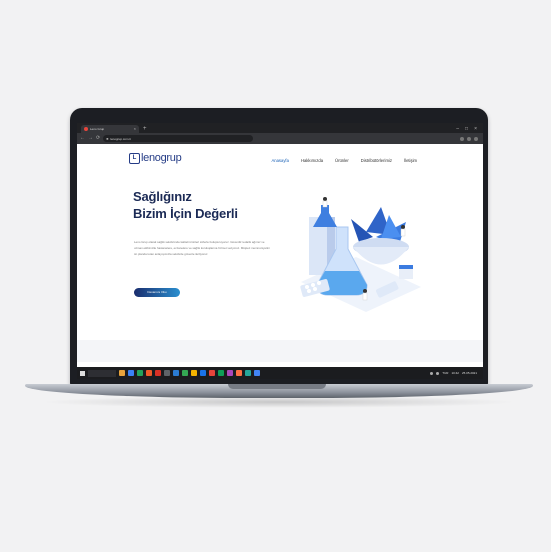 The image size is (551, 552). Describe the element at coordinates (277, 386) in the screenshot. I see `laptop-notch` at that location.